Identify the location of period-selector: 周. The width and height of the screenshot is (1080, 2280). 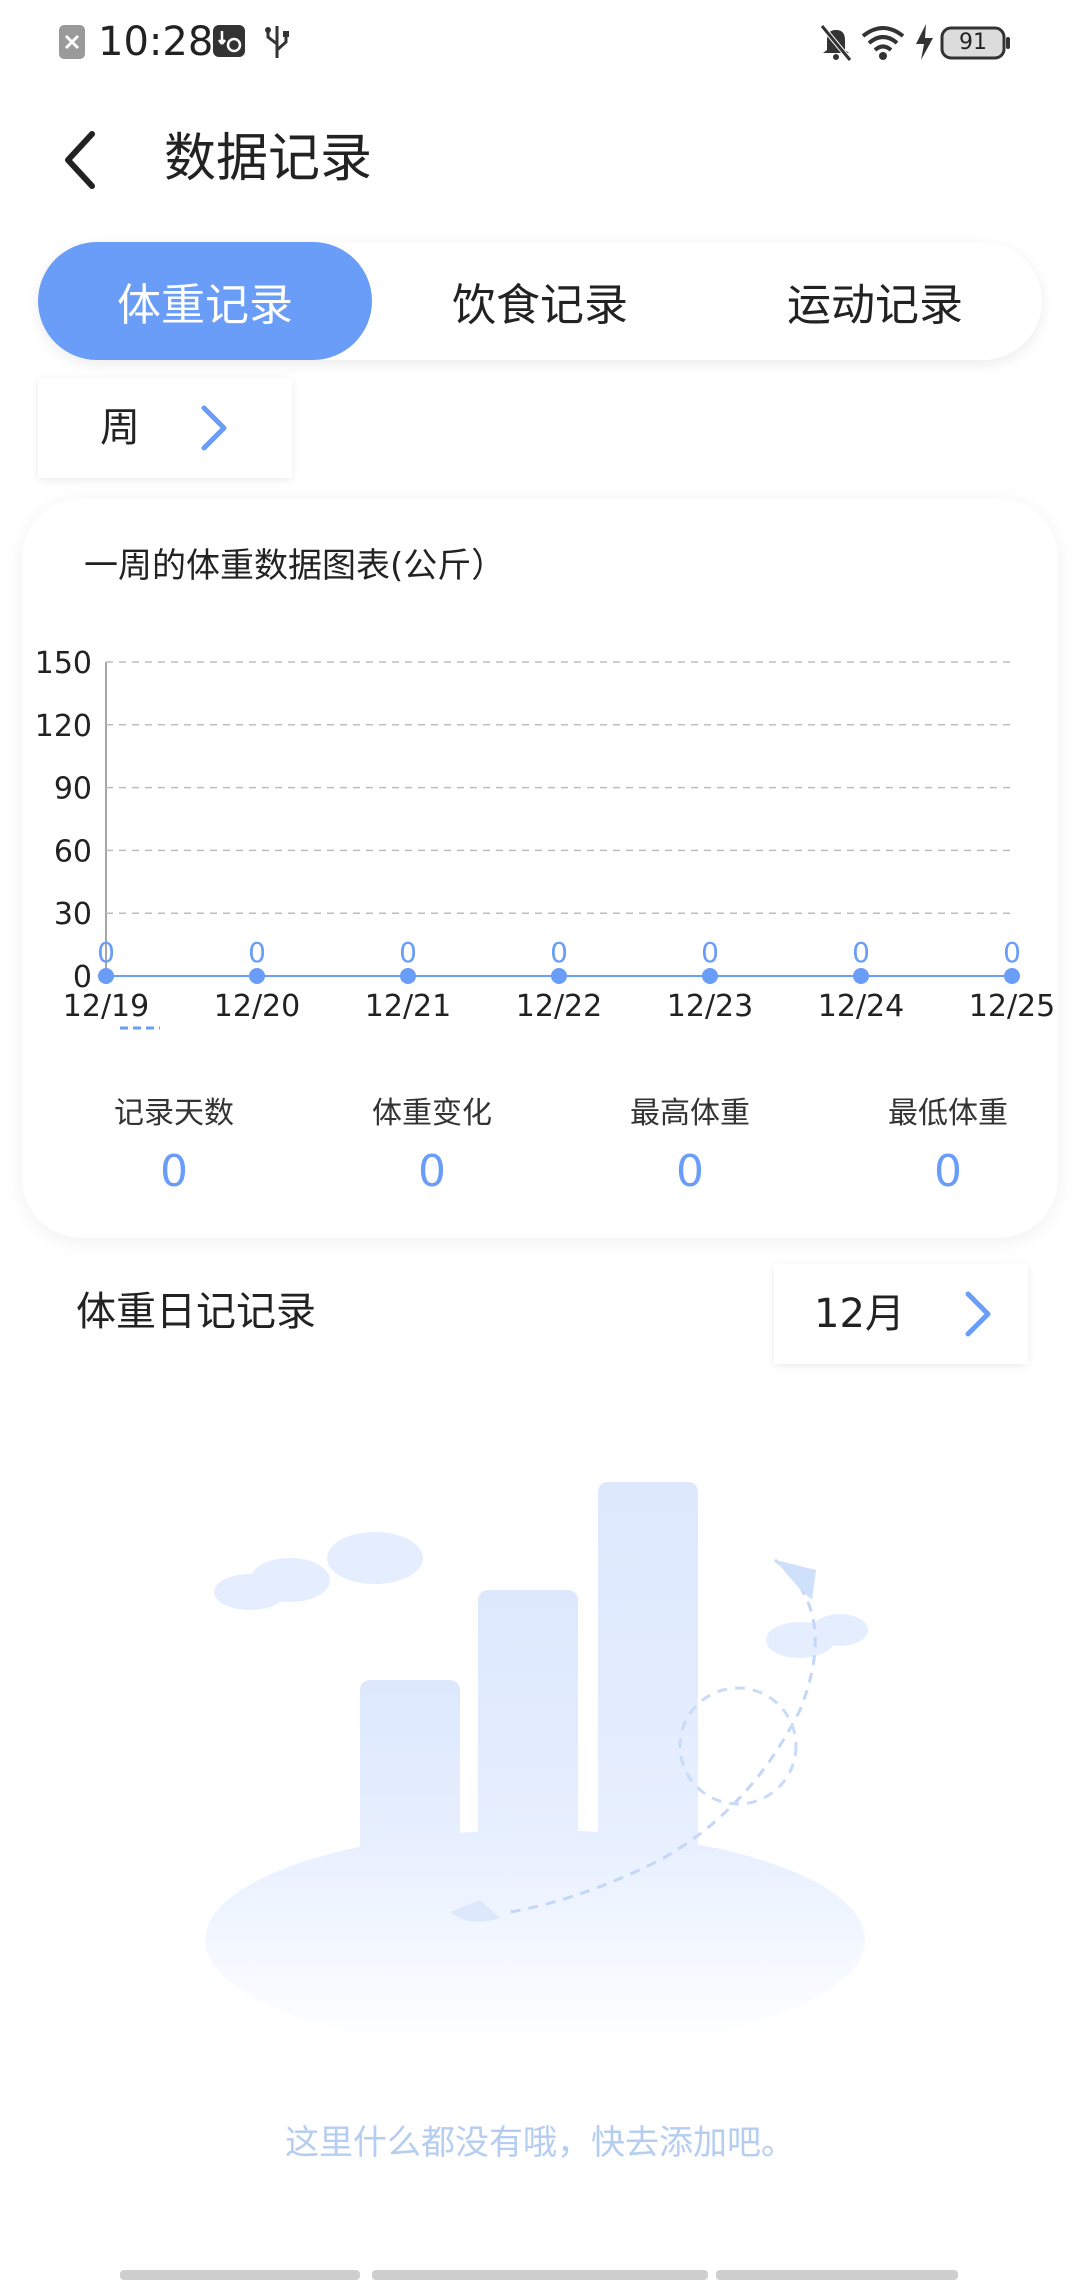
(165, 428).